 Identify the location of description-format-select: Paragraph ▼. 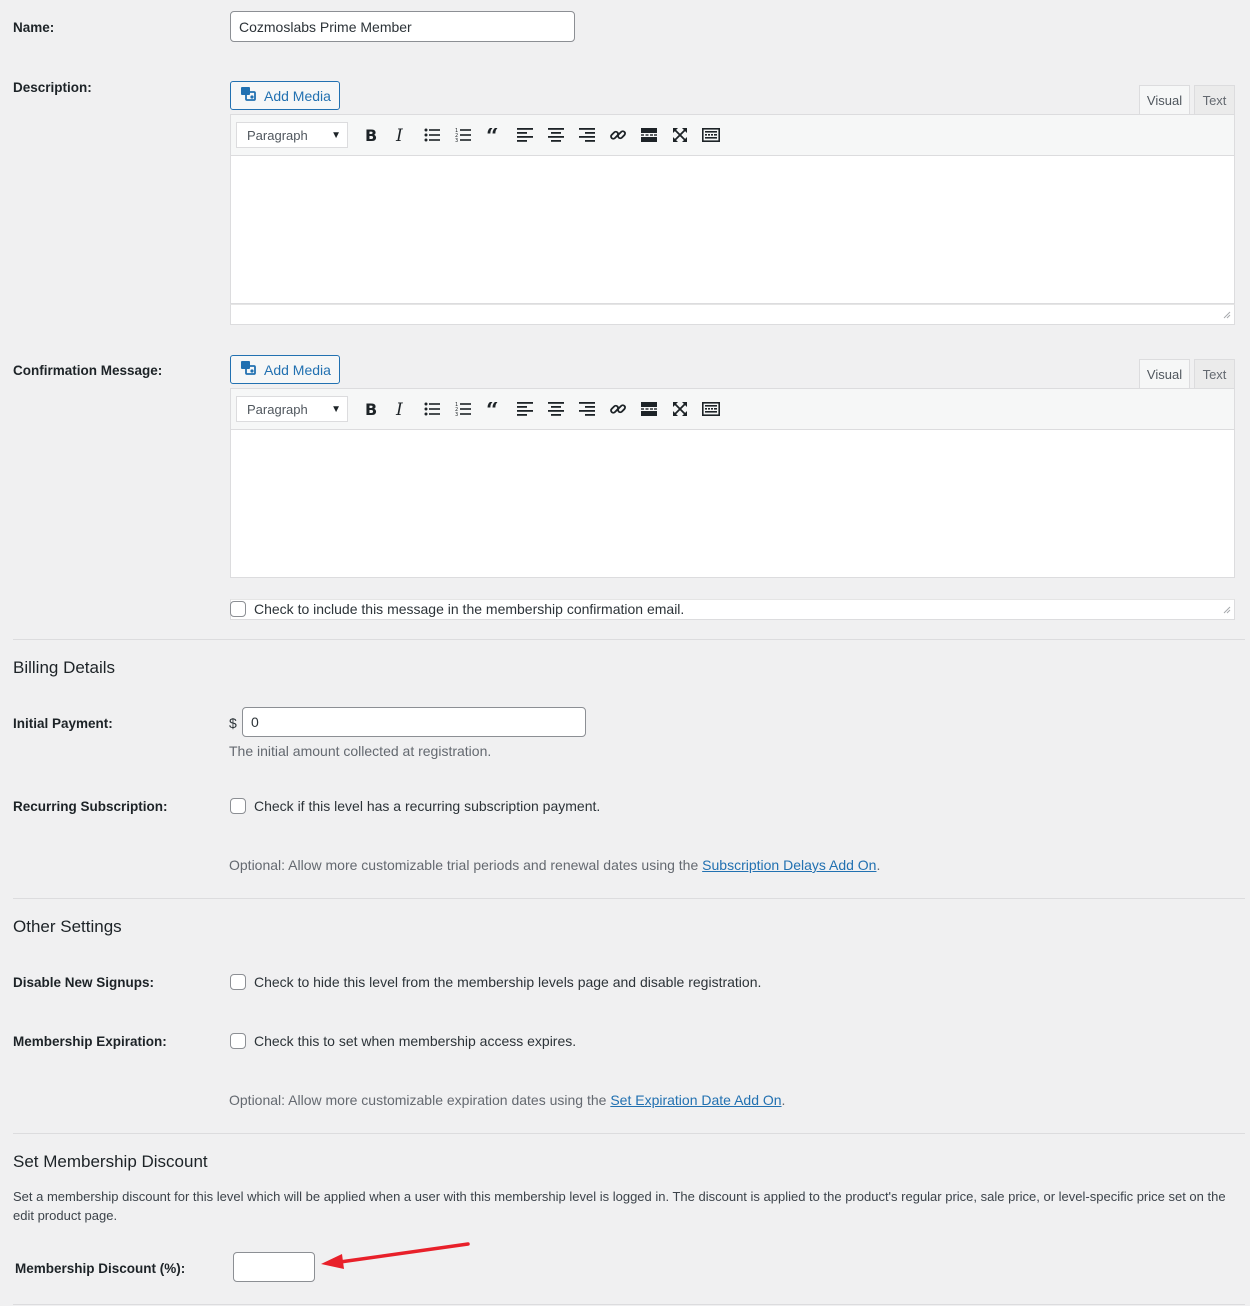
(292, 135).